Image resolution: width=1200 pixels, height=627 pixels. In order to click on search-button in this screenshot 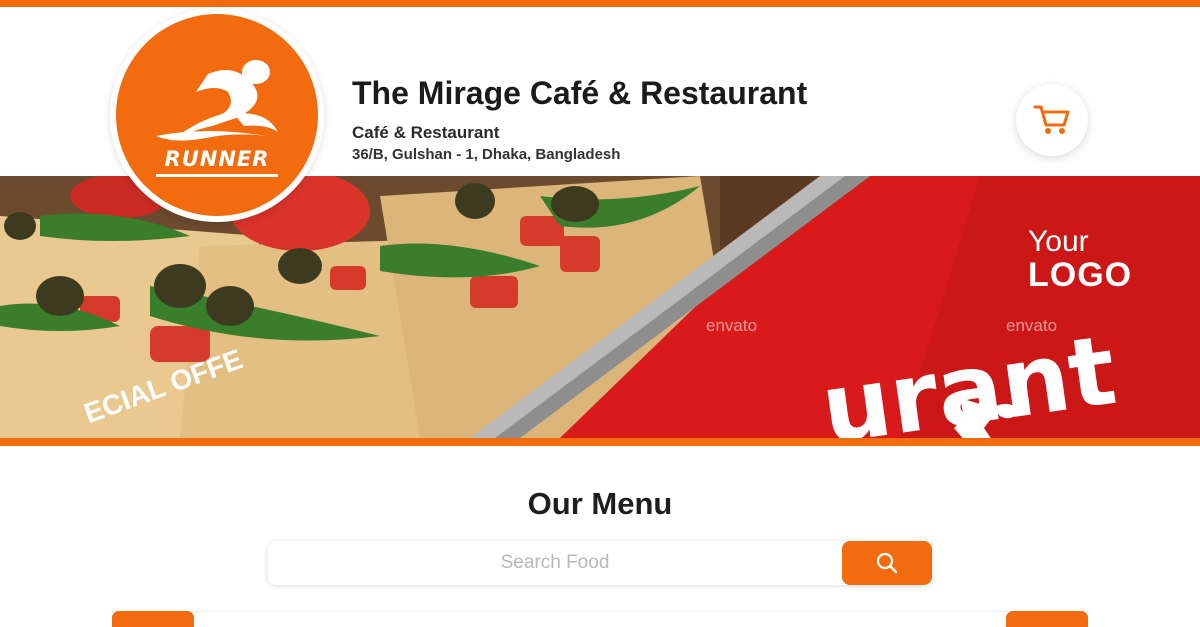, I will do `click(887, 563)`.